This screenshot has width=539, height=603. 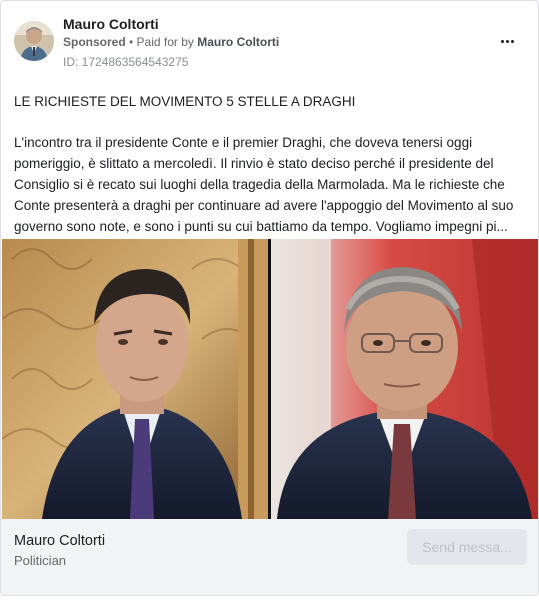 I want to click on page-name: Mauro Coltorti, so click(x=111, y=24).